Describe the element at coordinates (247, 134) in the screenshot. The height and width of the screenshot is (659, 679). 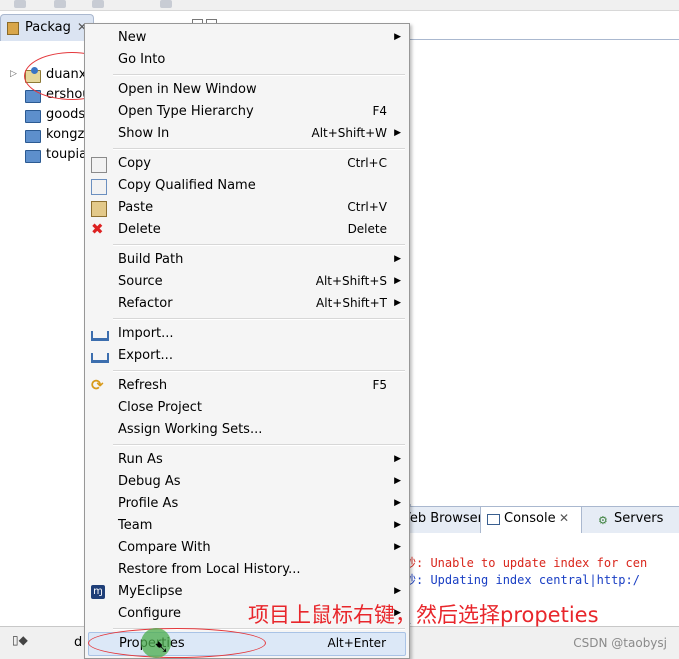
I see `menu-item-show-in: Show In Alt+Shift+W ▶` at that location.